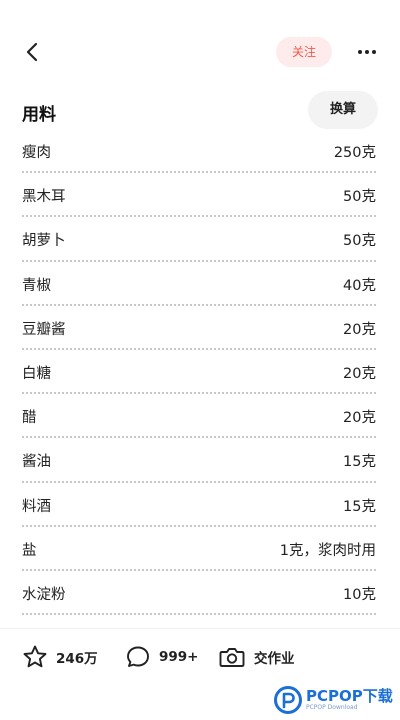 The image size is (400, 720). I want to click on homework-button: 交作业, so click(256, 657).